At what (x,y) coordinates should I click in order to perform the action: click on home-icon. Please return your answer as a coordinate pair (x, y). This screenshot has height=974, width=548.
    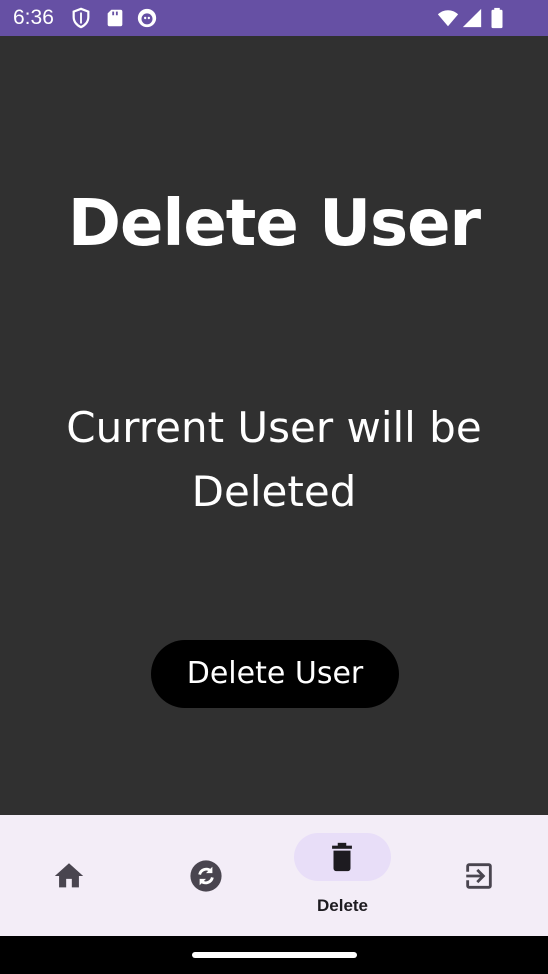
    Looking at the image, I should click on (69, 876).